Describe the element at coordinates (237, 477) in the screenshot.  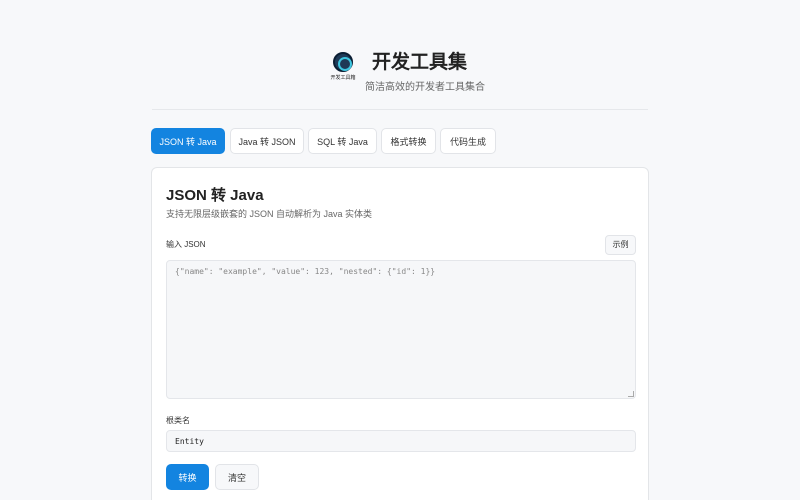
I see `clear-button: 清空` at that location.